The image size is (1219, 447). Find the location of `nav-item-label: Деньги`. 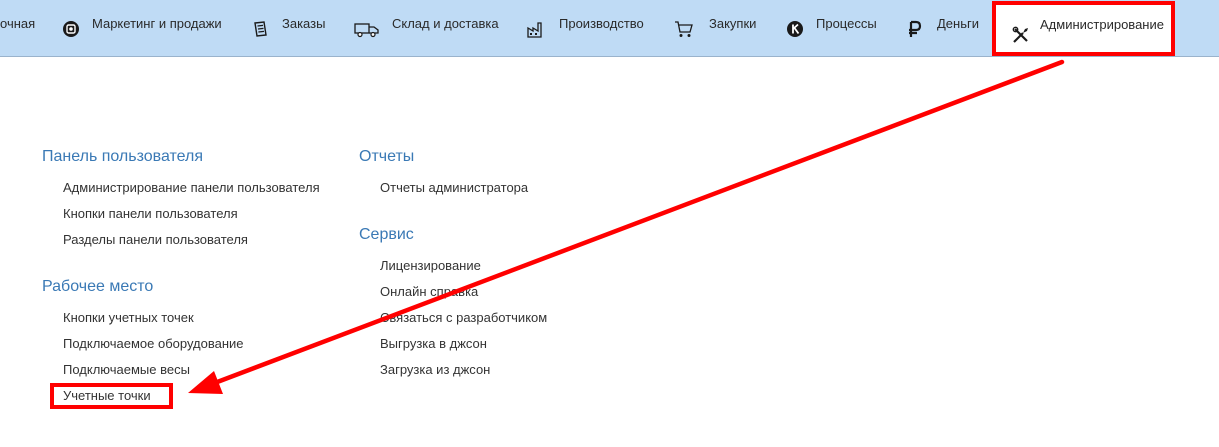

nav-item-label: Деньги is located at coordinates (958, 23).